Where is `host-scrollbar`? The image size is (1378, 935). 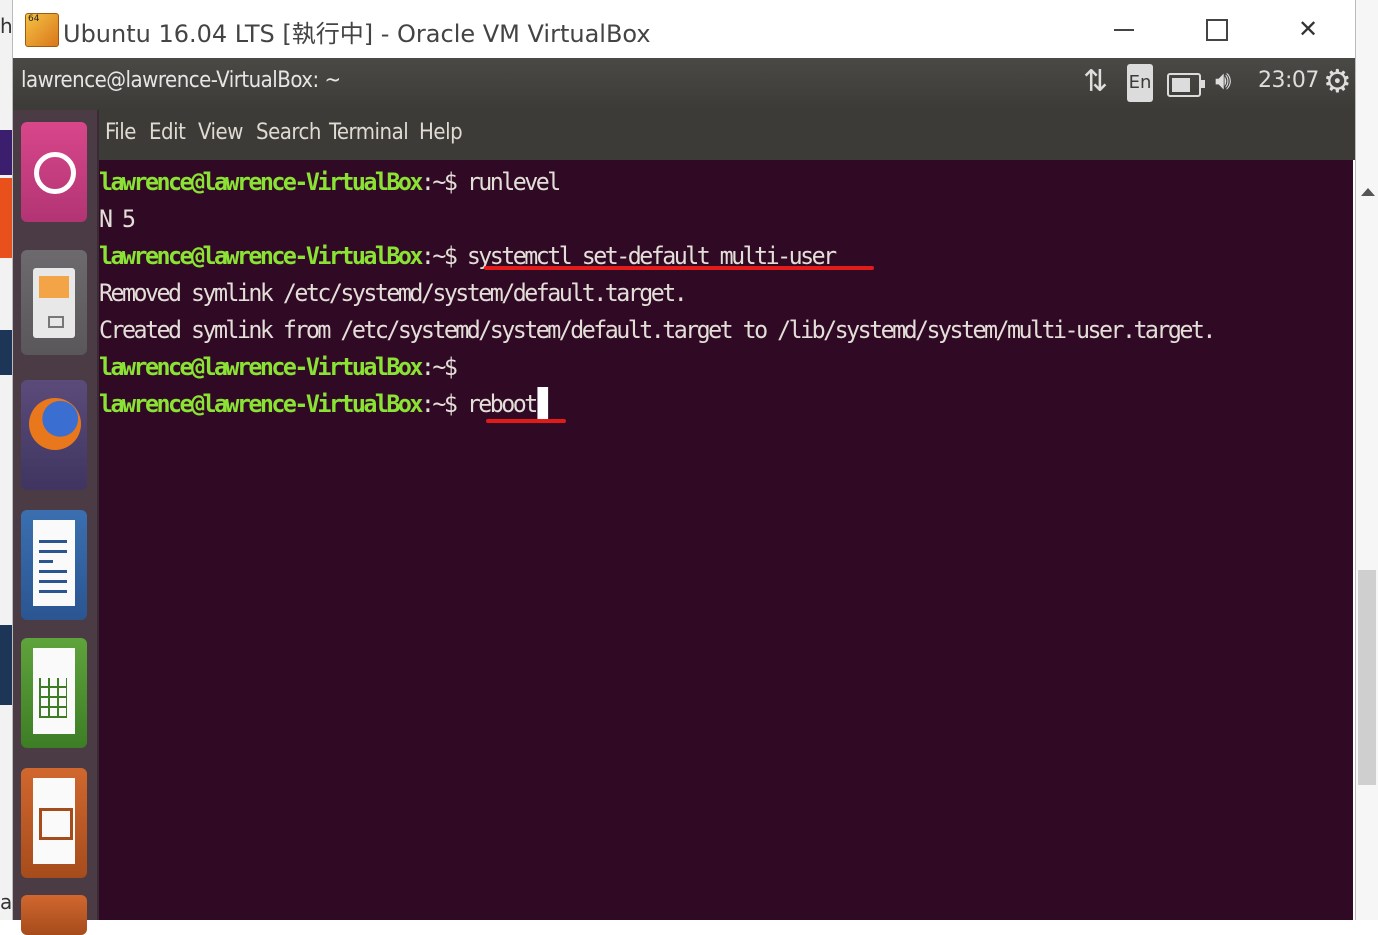 host-scrollbar is located at coordinates (1366, 460).